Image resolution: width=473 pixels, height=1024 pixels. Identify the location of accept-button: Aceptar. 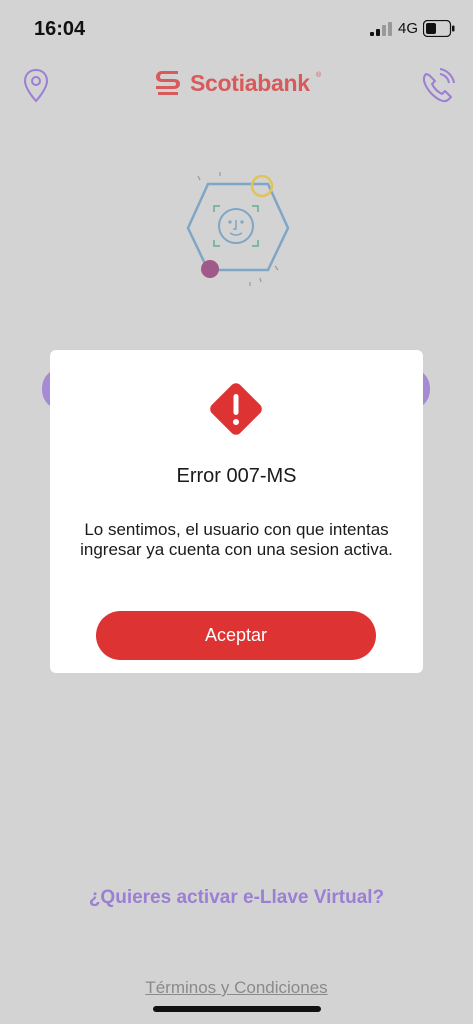
(236, 635).